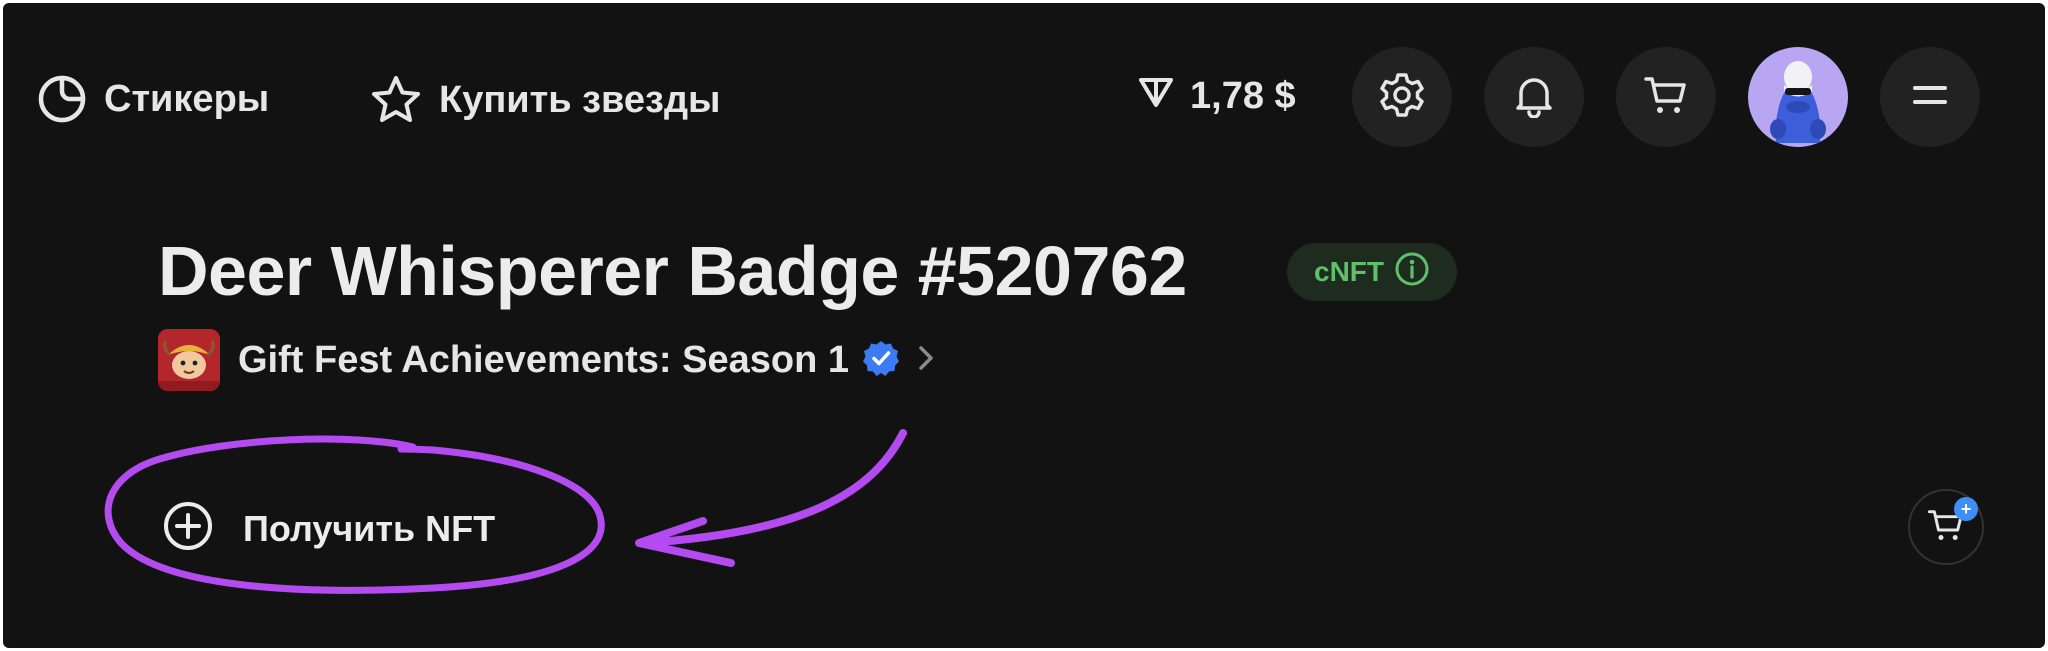 This screenshot has height=651, width=2048. Describe the element at coordinates (62, 99) in the screenshot. I see `sticker-icon` at that location.